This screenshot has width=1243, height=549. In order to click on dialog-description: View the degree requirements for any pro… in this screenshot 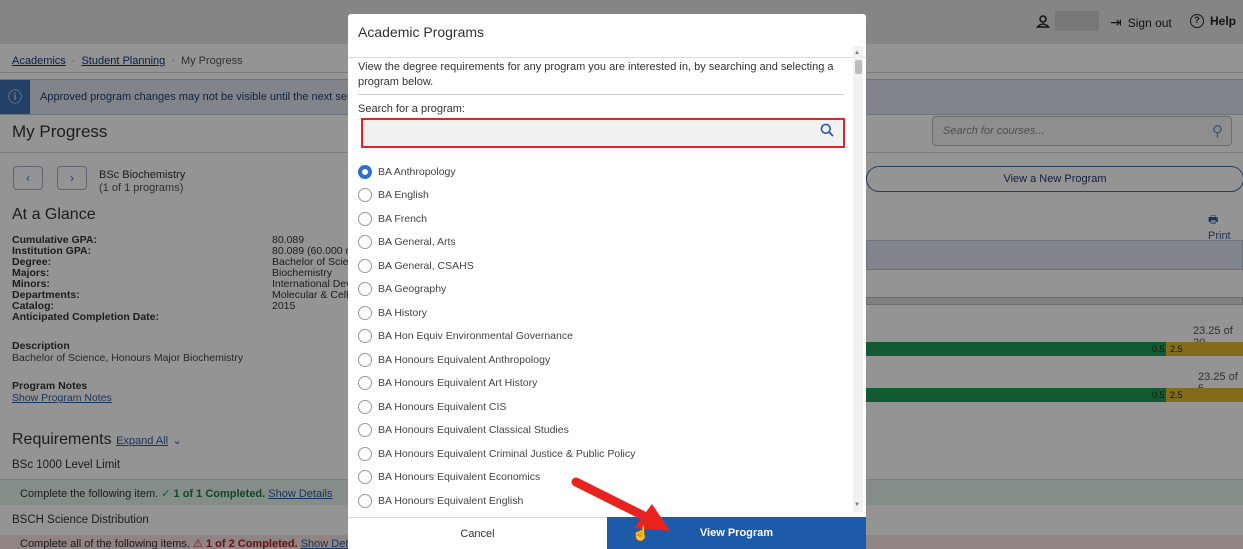, I will do `click(596, 74)`.